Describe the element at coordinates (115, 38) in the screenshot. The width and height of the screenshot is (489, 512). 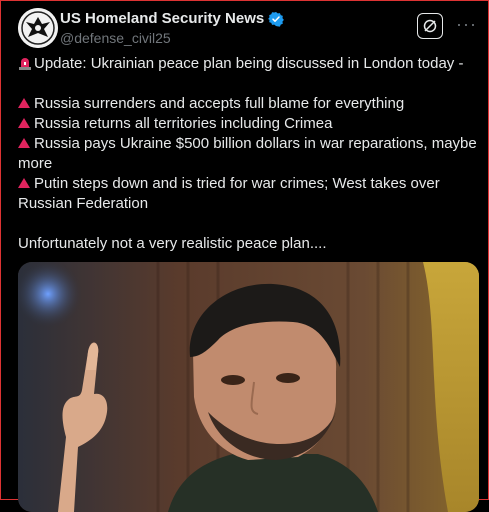
I see `handle: @defense_civil25` at that location.